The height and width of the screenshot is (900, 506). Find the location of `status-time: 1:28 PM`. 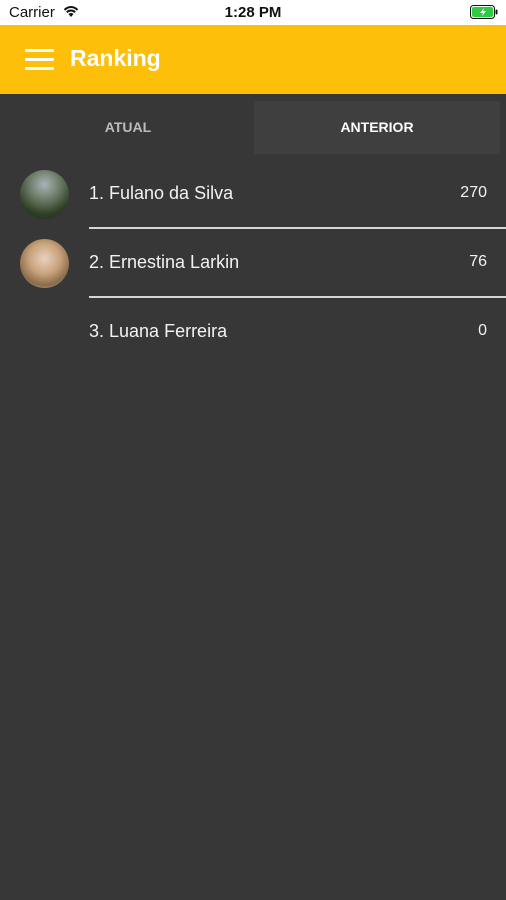

status-time: 1:28 PM is located at coordinates (253, 12).